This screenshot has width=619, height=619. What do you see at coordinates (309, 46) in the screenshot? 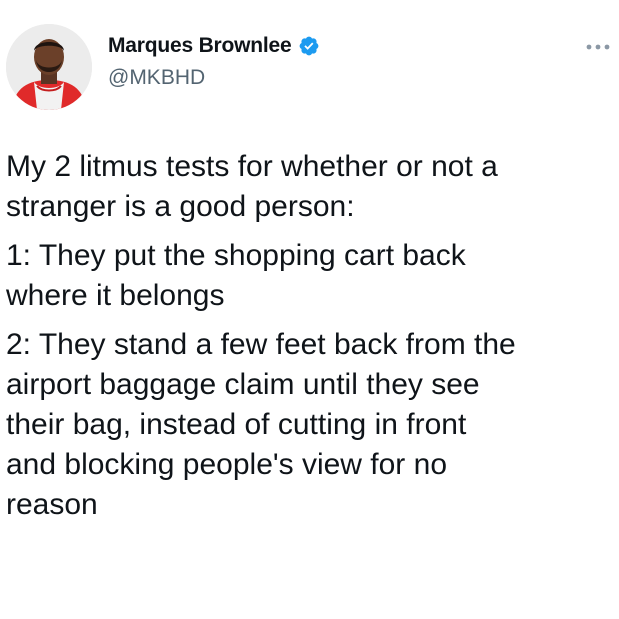
I see `verified-badge-icon` at bounding box center [309, 46].